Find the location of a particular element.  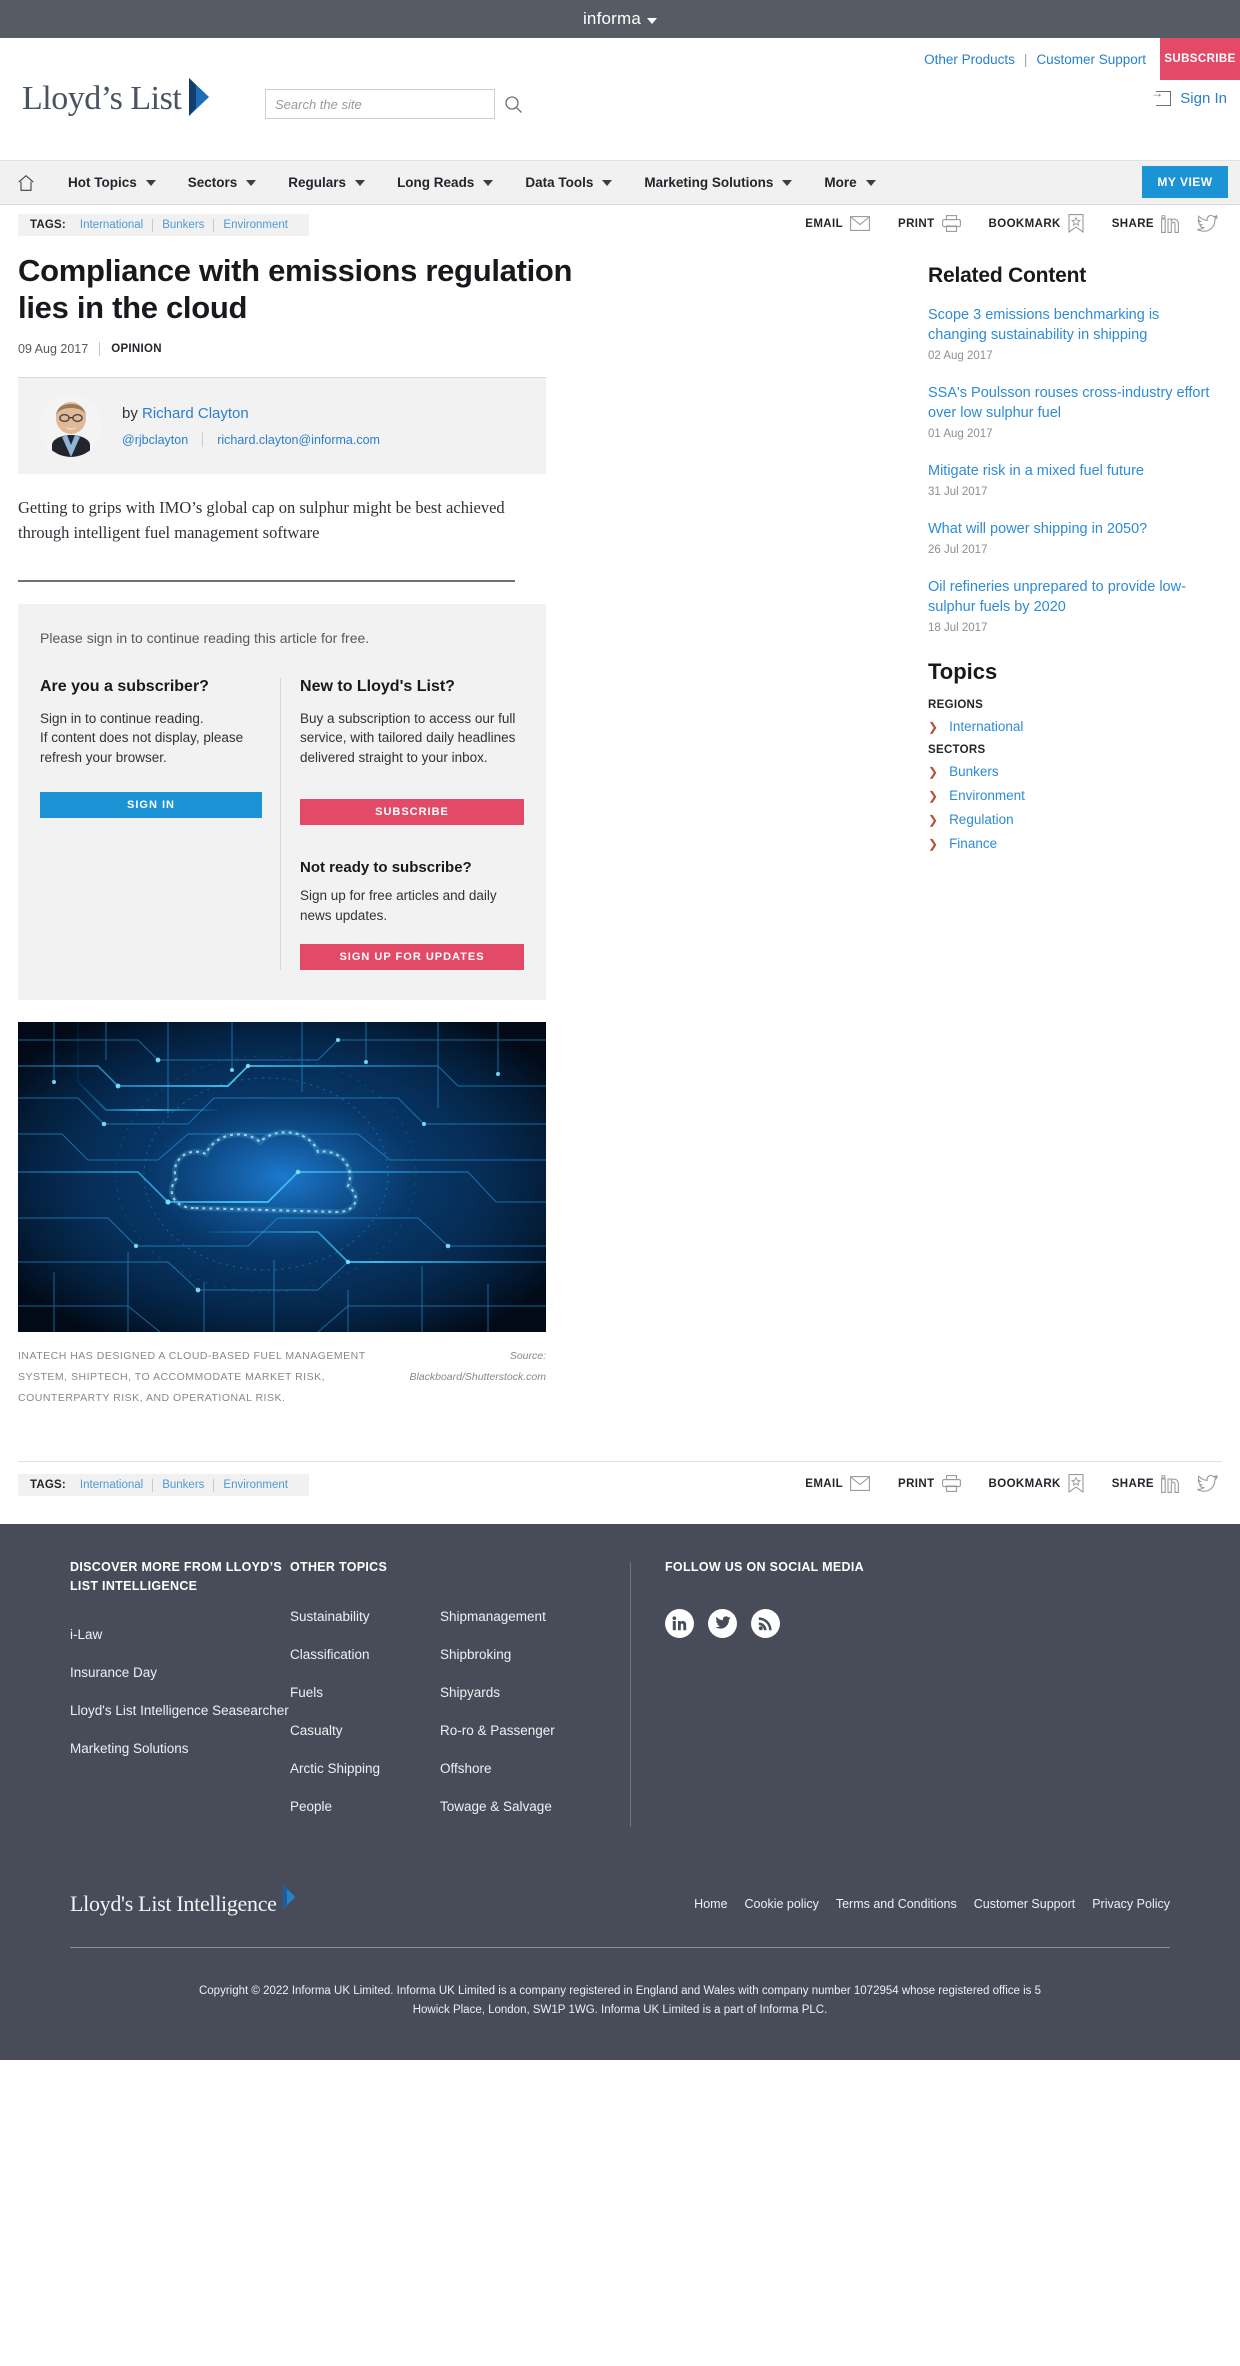

footer-link-roro-passenger: Ro-ro & Passenger is located at coordinates (535, 1730).